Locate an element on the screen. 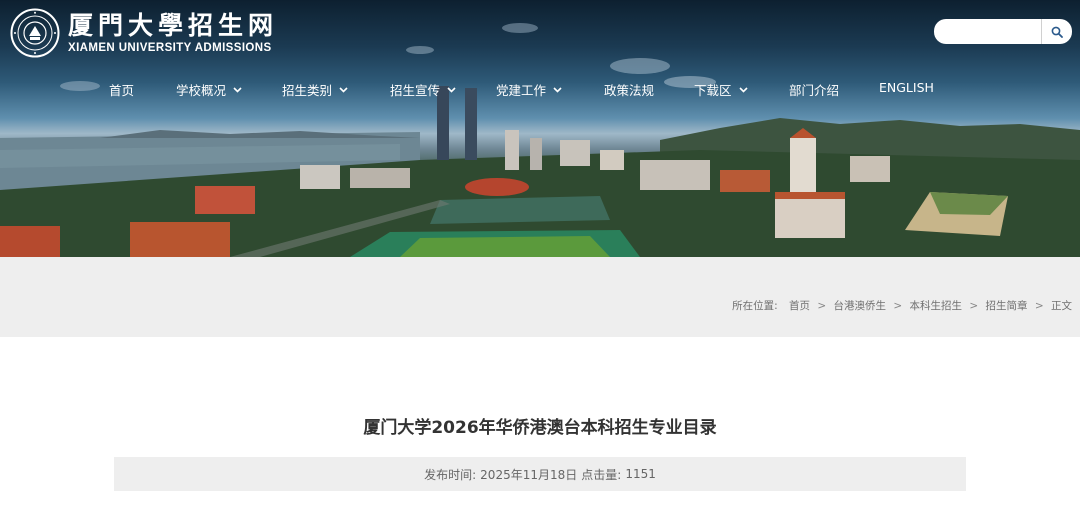 This screenshot has width=1080, height=525. nav-item-departments: 部门介绍 is located at coordinates (814, 89).